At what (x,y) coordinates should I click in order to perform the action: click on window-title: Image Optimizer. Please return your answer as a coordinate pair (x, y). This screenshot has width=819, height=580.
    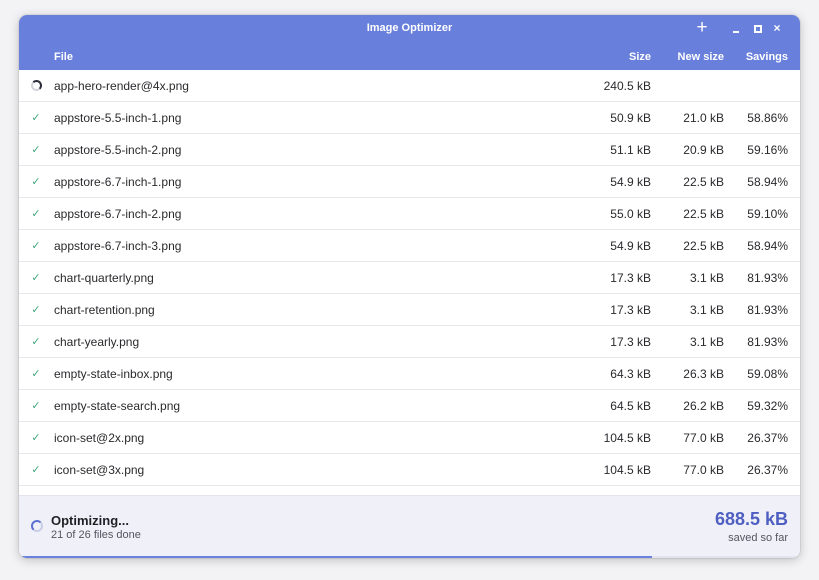
    Looking at the image, I should click on (409, 28).